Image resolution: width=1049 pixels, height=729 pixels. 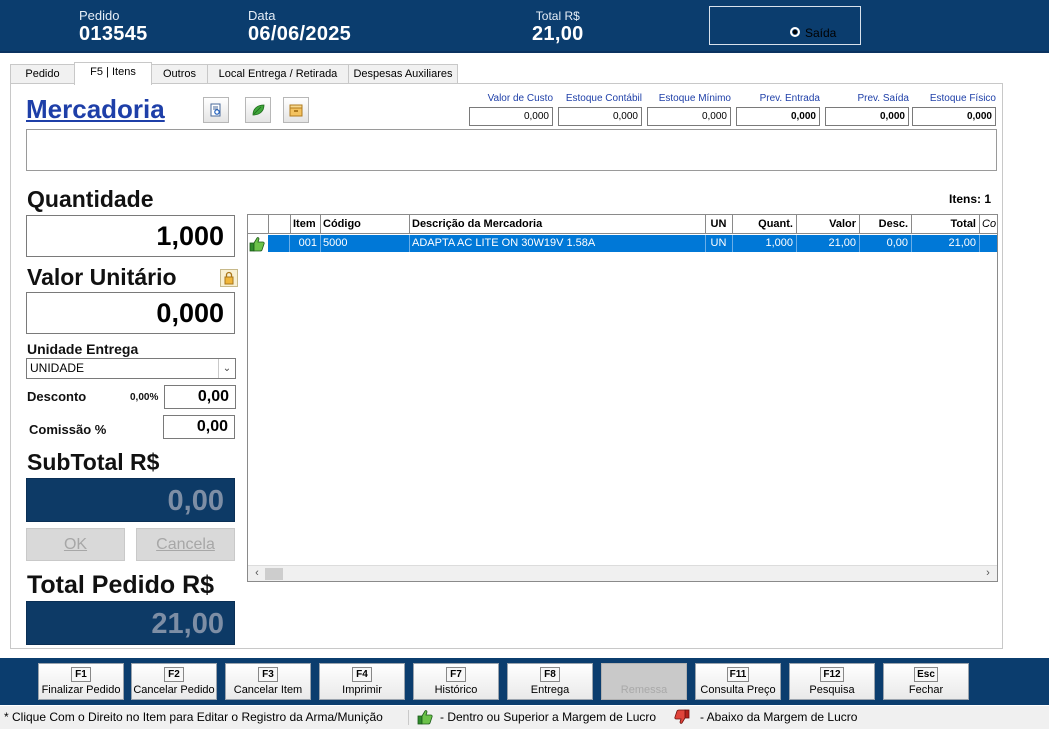 What do you see at coordinates (99, 15) in the screenshot?
I see `pedido-label: Pedido` at bounding box center [99, 15].